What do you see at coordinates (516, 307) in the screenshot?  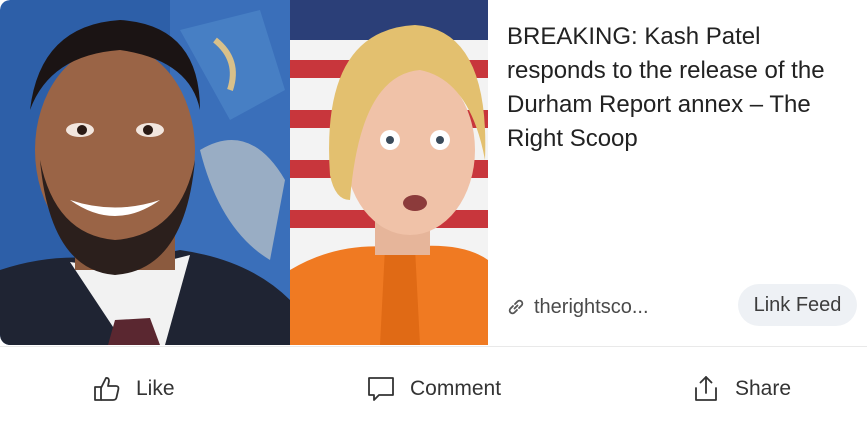 I see `link-icon` at bounding box center [516, 307].